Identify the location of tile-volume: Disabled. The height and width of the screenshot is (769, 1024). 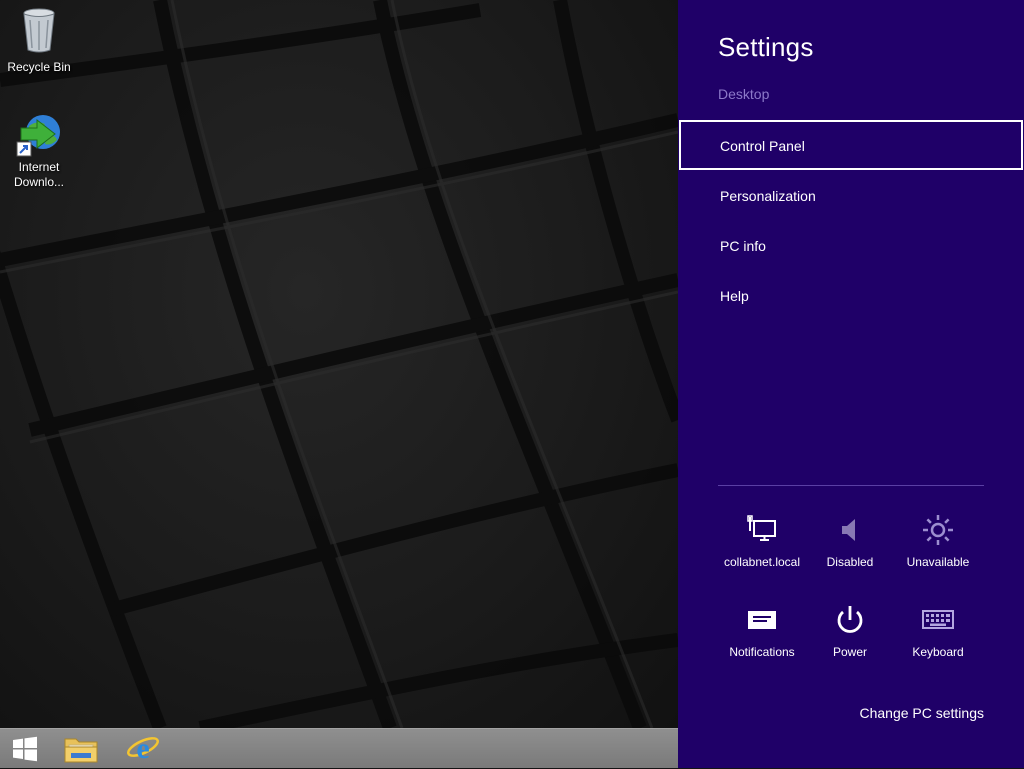
(850, 545).